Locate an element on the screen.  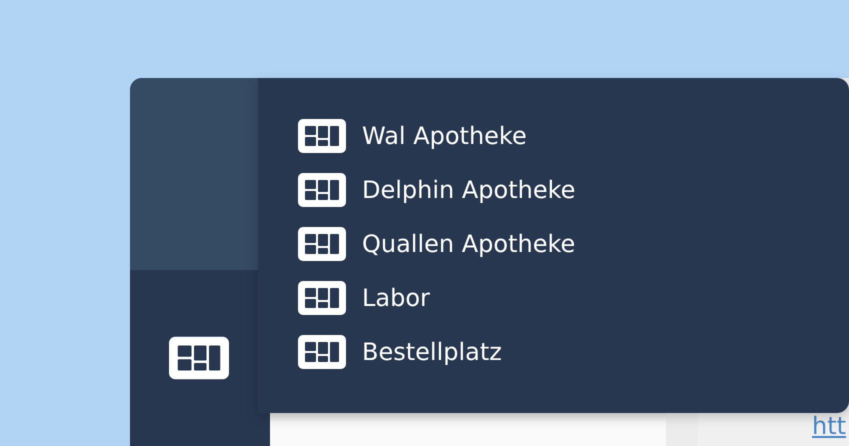
menu-item: Quallen Apotheke is located at coordinates (437, 244).